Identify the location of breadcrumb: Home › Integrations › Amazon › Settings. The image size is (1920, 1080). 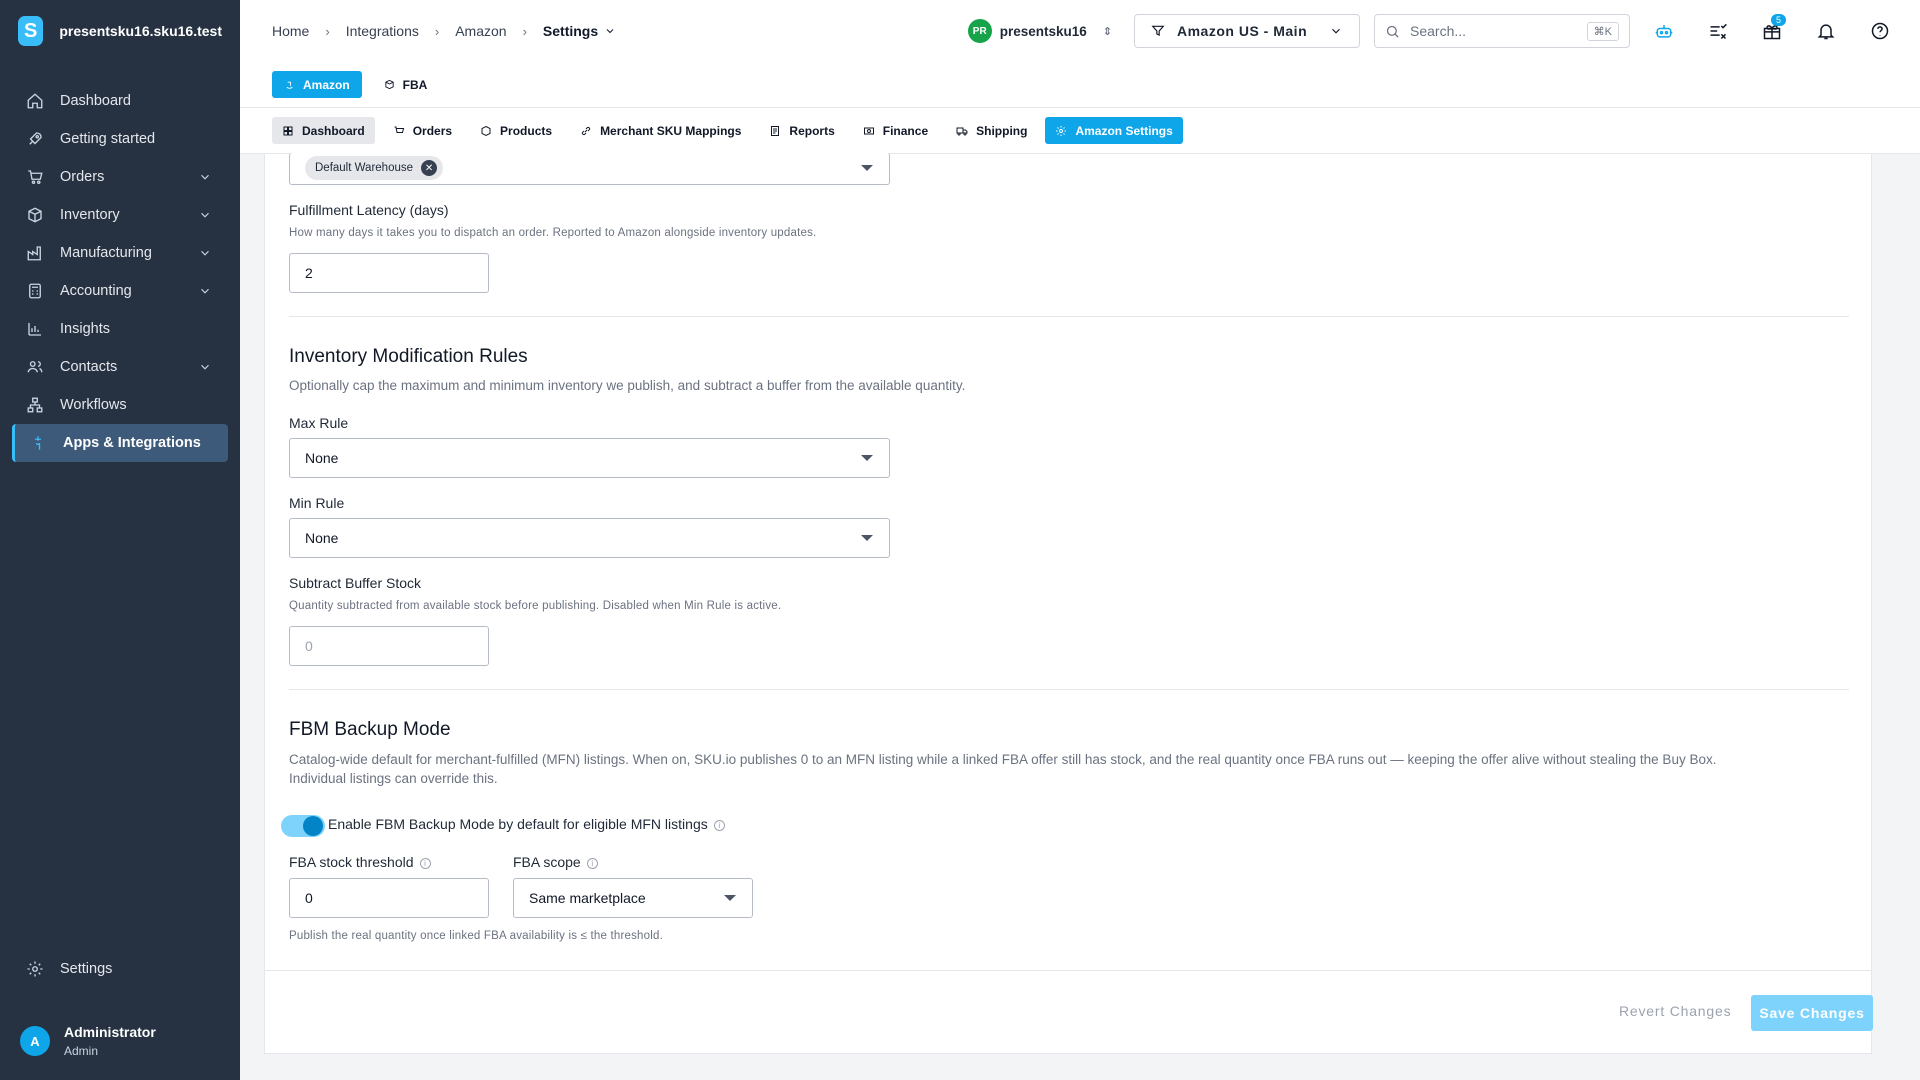
(444, 31).